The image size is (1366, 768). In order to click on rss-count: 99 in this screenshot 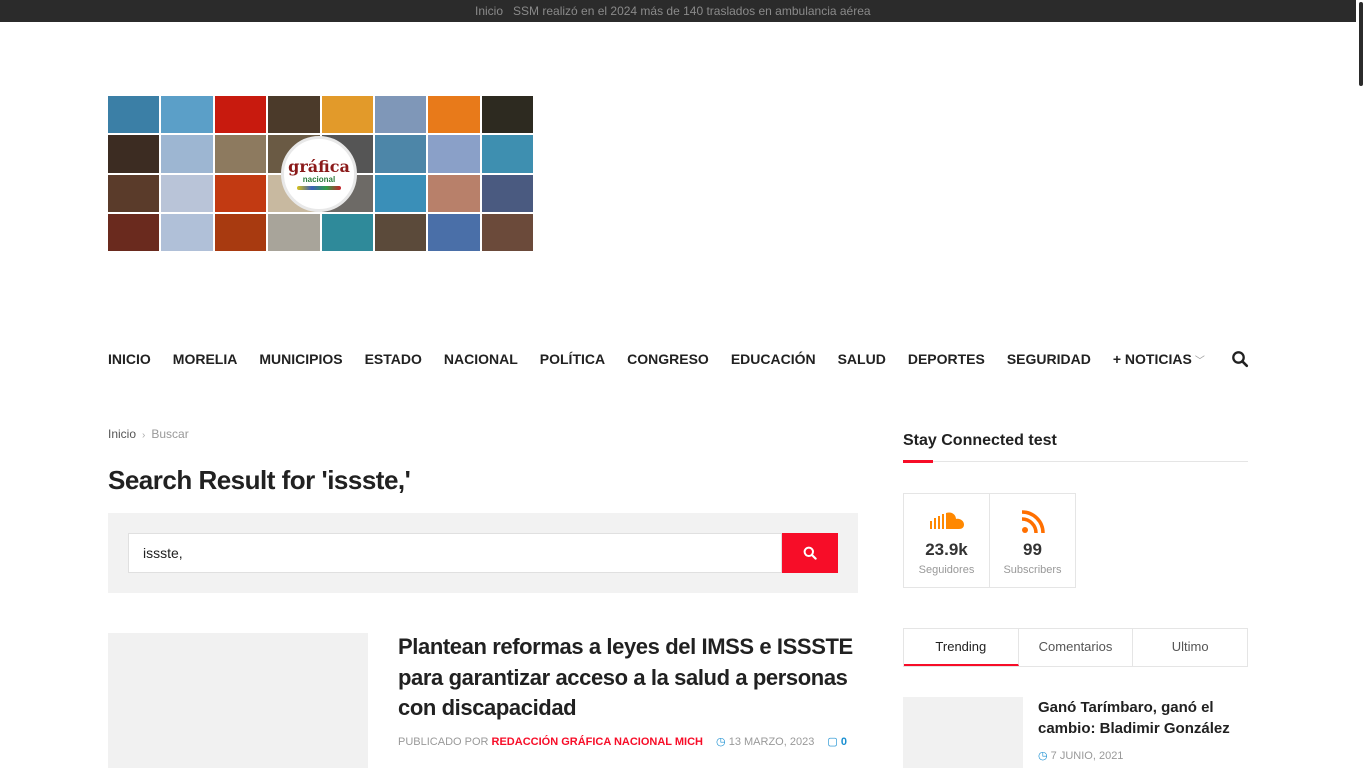, I will do `click(1032, 549)`.